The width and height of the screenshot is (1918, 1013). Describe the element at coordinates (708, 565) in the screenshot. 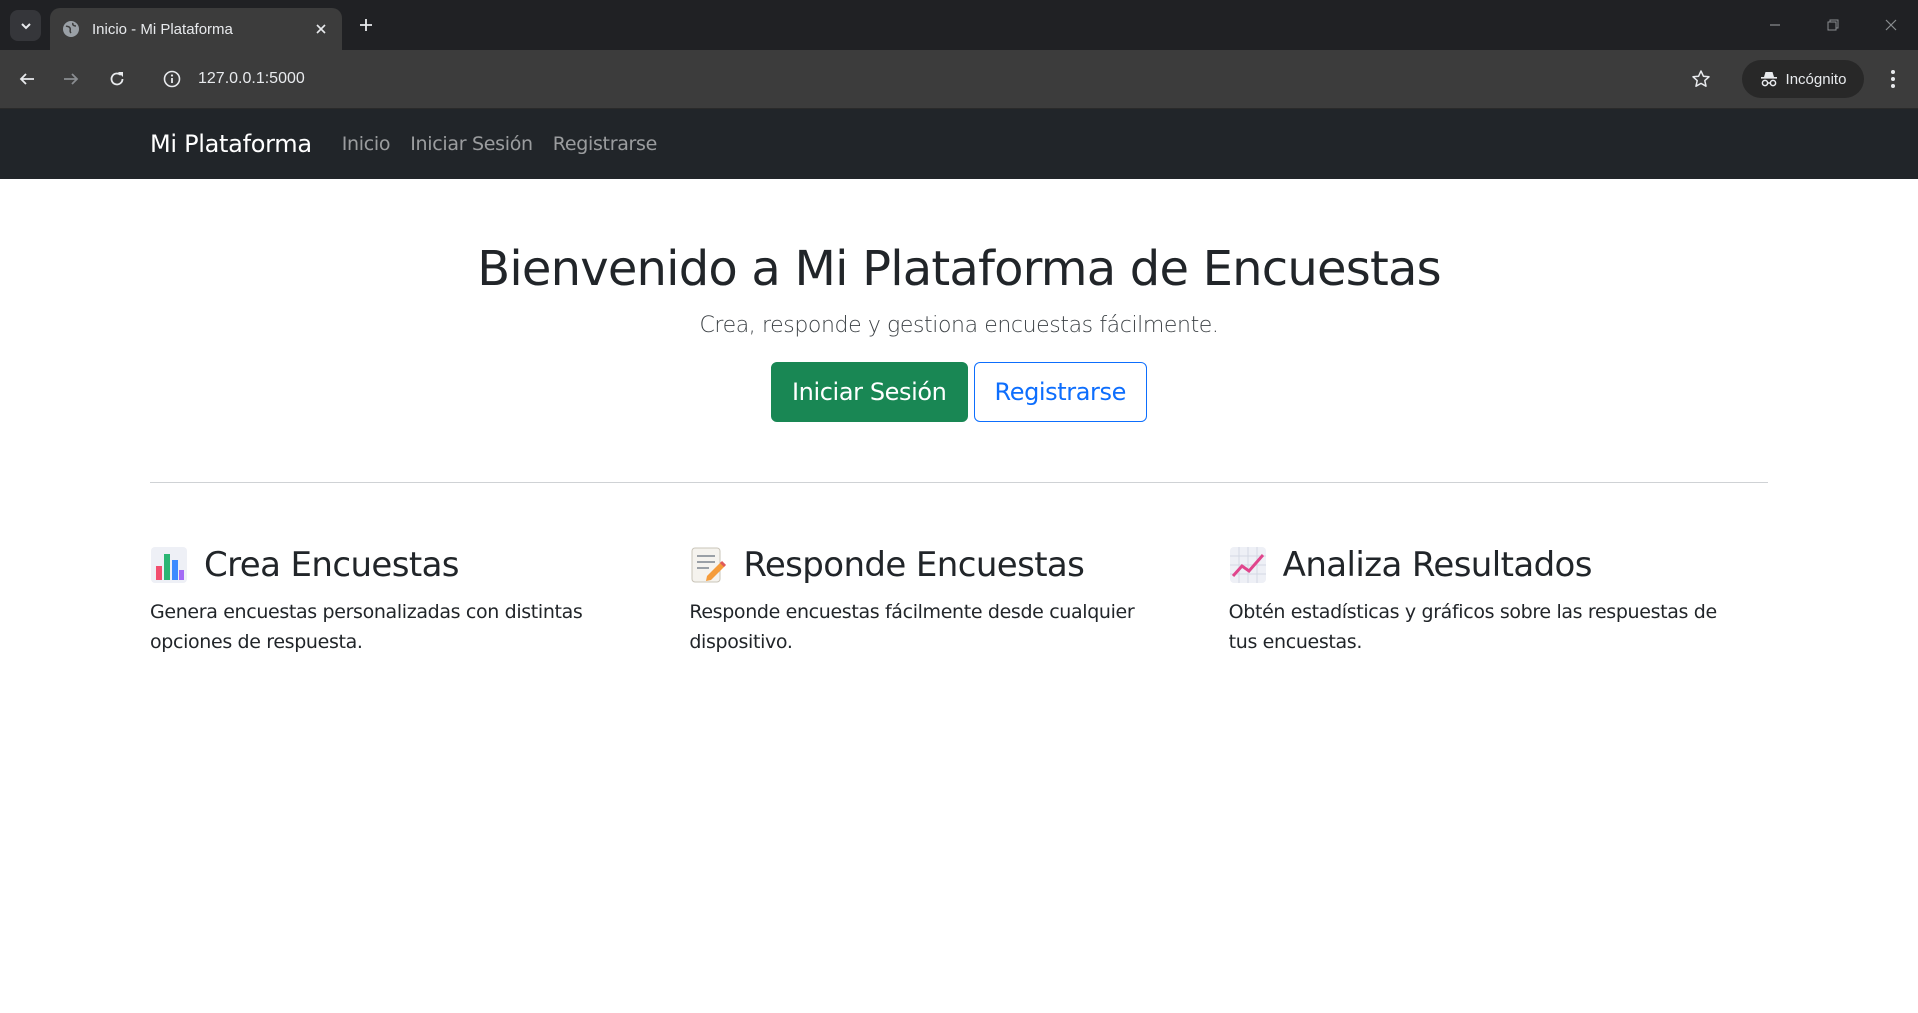

I see `memo-icon` at that location.